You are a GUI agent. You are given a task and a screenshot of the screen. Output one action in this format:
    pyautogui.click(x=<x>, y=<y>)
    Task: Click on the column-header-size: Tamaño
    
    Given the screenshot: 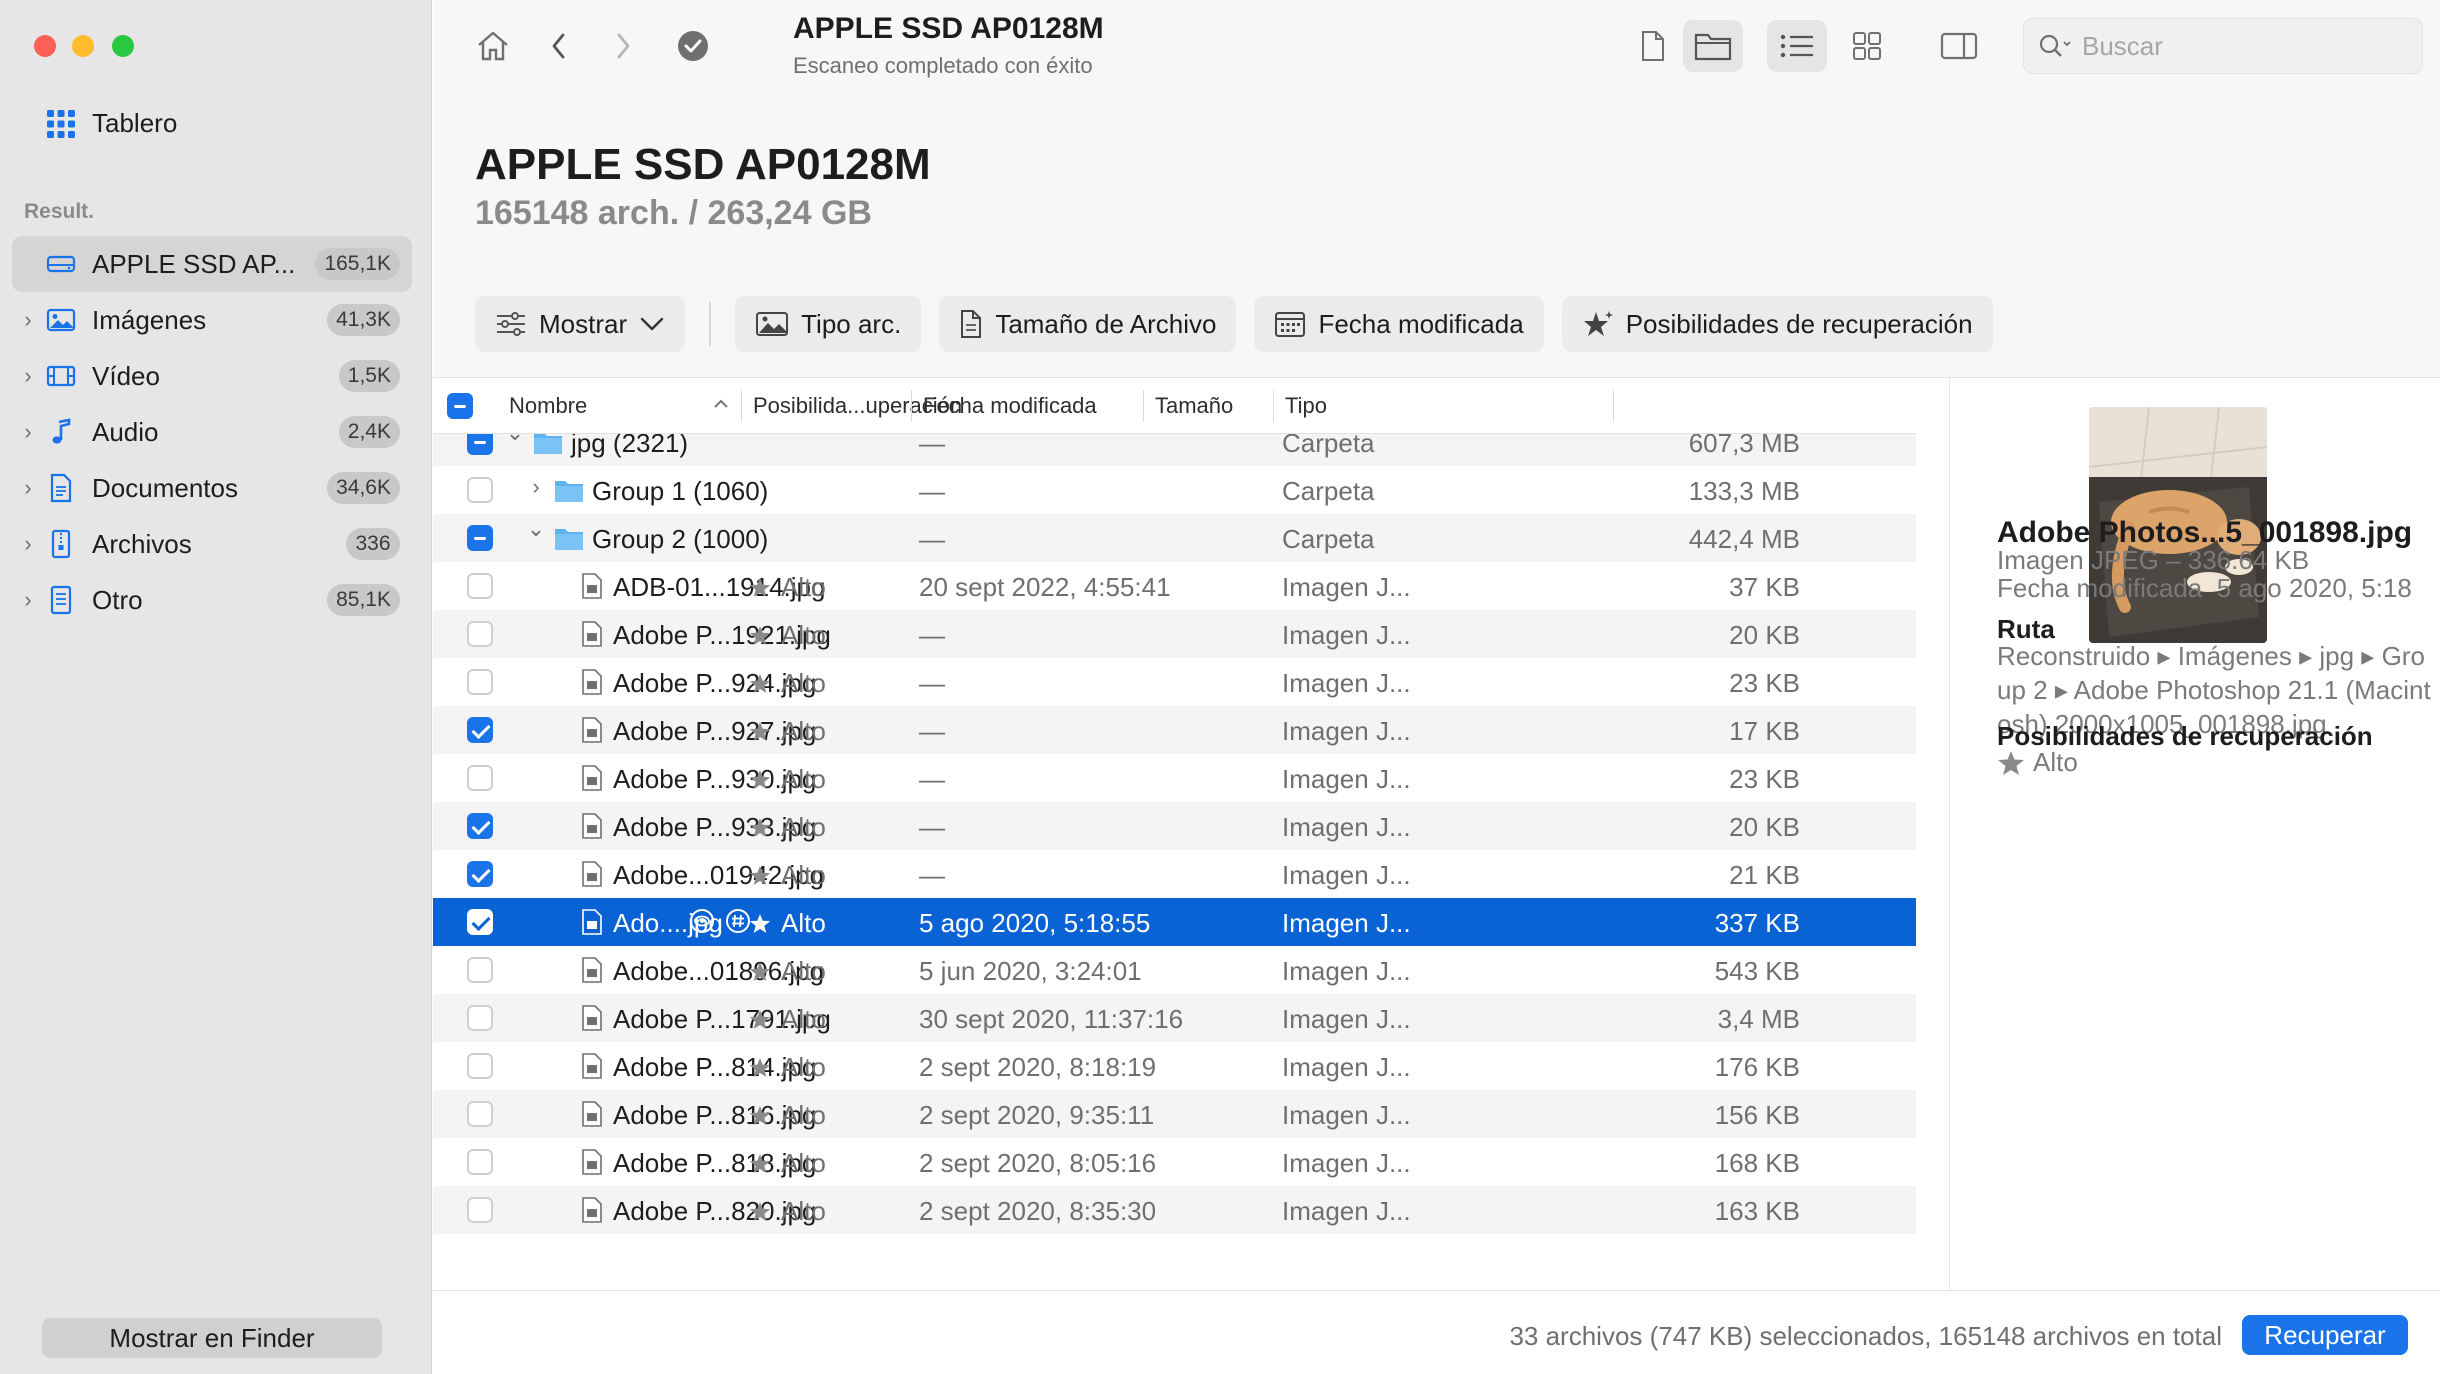 What is the action you would take?
    pyautogui.click(x=1194, y=406)
    